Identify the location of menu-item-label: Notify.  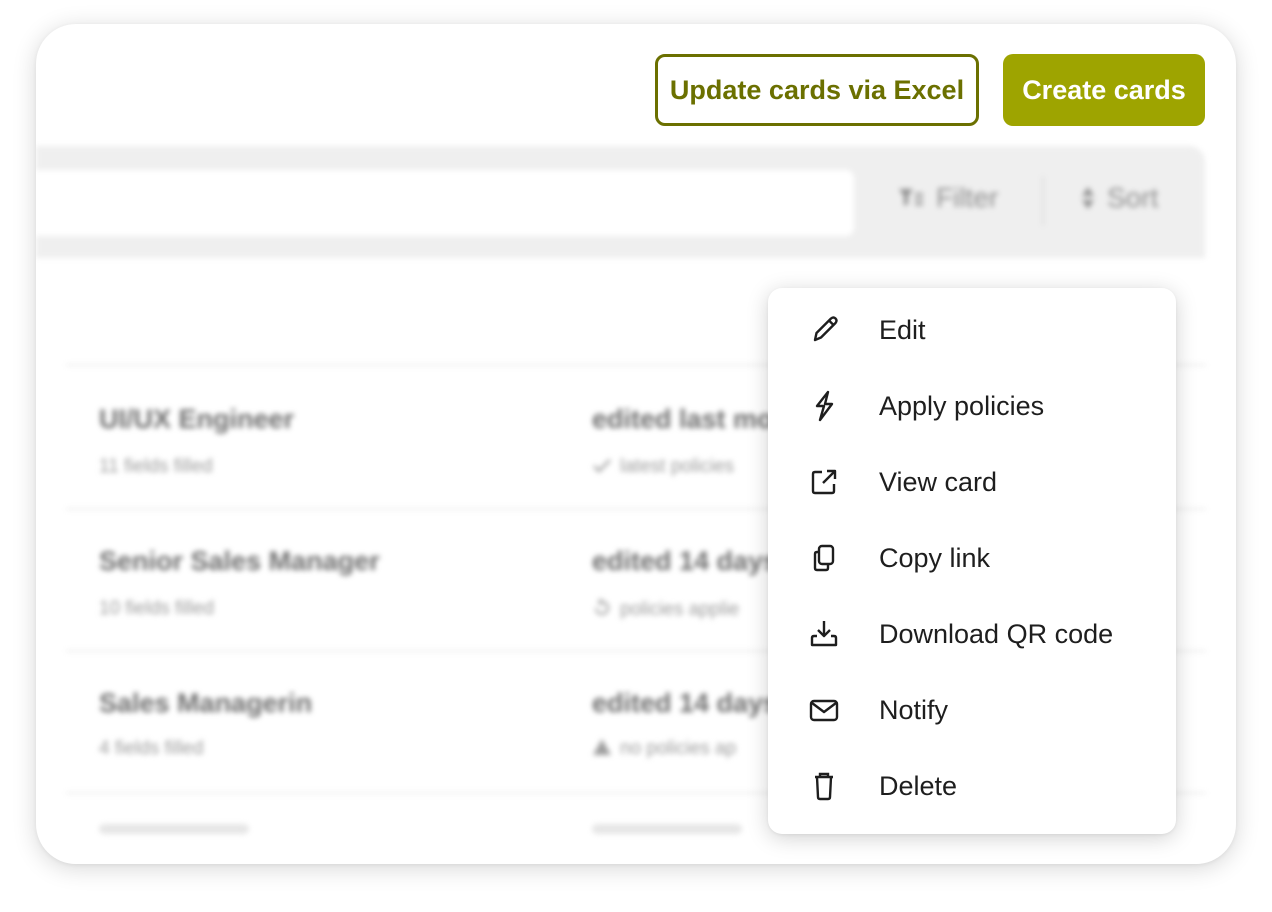
(914, 709).